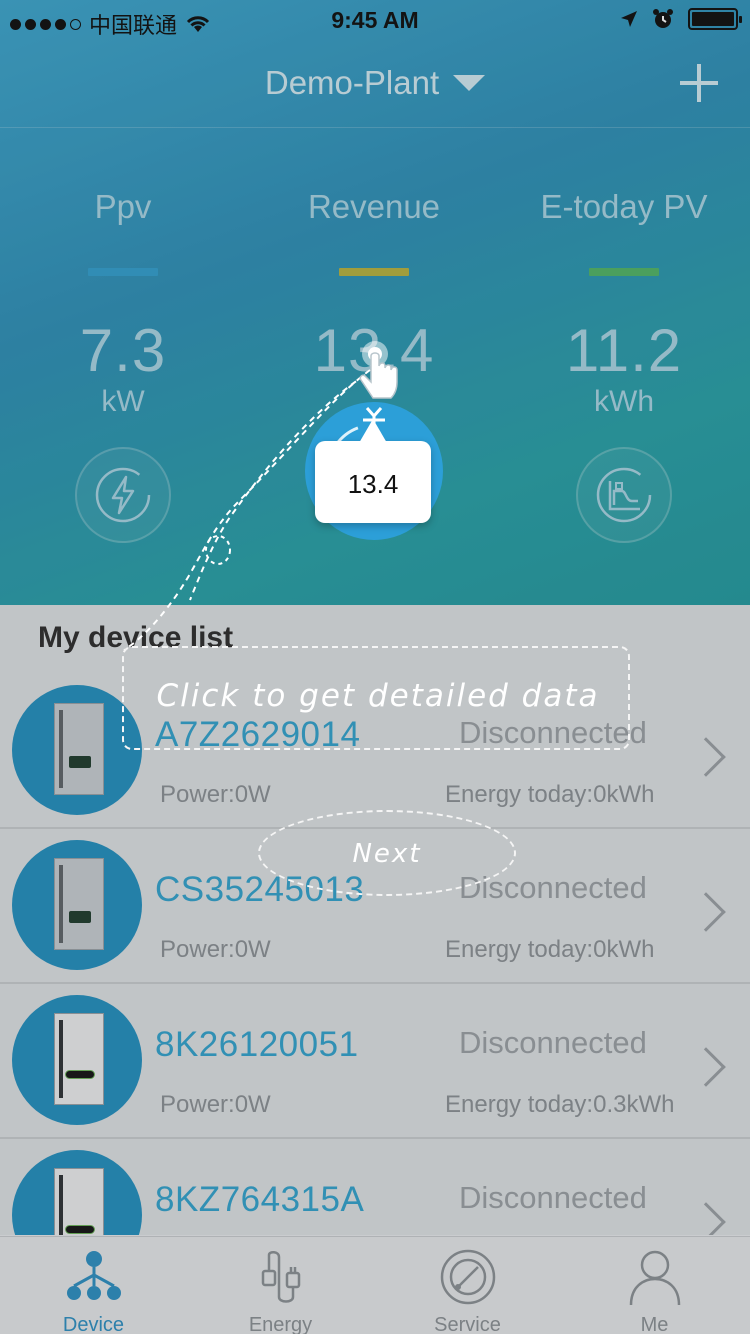  Describe the element at coordinates (280, 1277) in the screenshot. I see `plug-icon` at that location.